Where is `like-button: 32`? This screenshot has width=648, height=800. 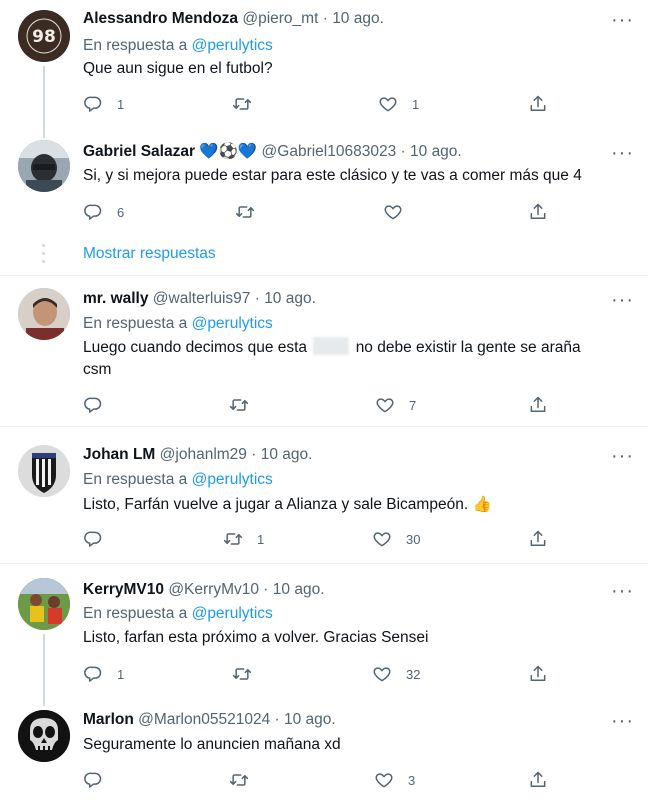 like-button: 32 is located at coordinates (396, 674).